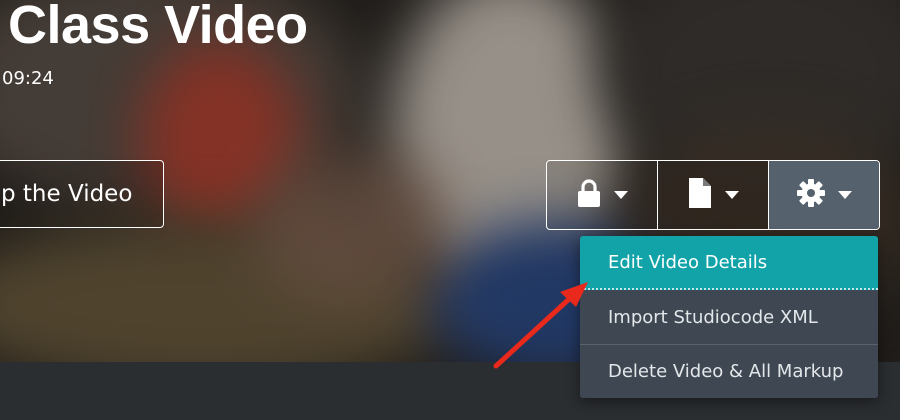  Describe the element at coordinates (811, 195) in the screenshot. I see `gear-icon` at that location.